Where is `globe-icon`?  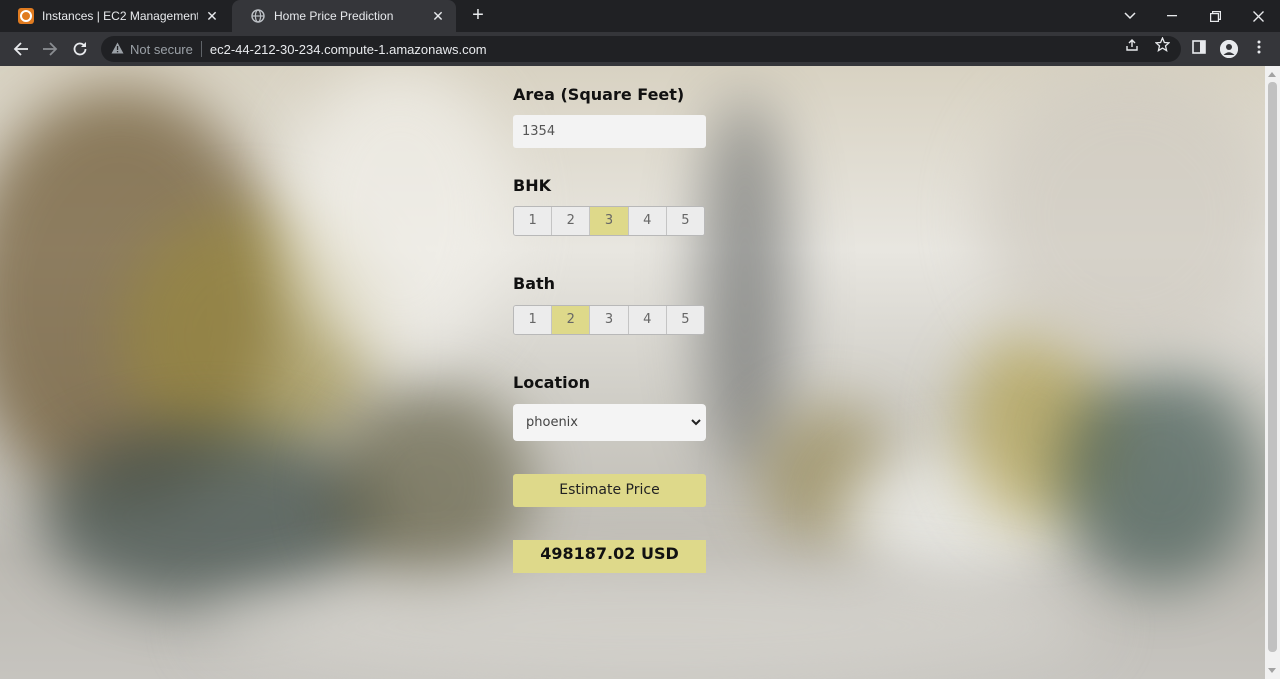 globe-icon is located at coordinates (258, 16).